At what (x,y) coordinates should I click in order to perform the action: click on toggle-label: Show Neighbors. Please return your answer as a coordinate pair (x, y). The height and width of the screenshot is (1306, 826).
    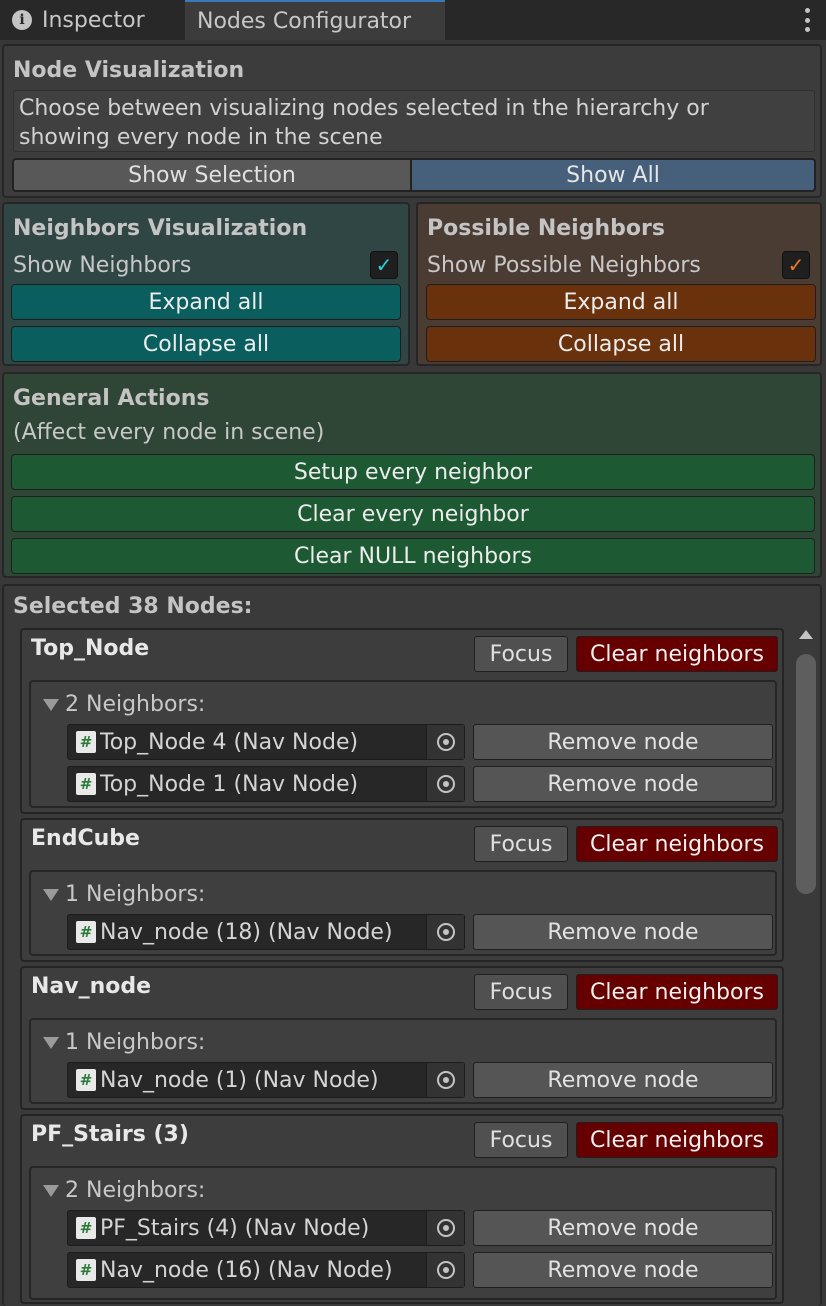
    Looking at the image, I should click on (102, 265).